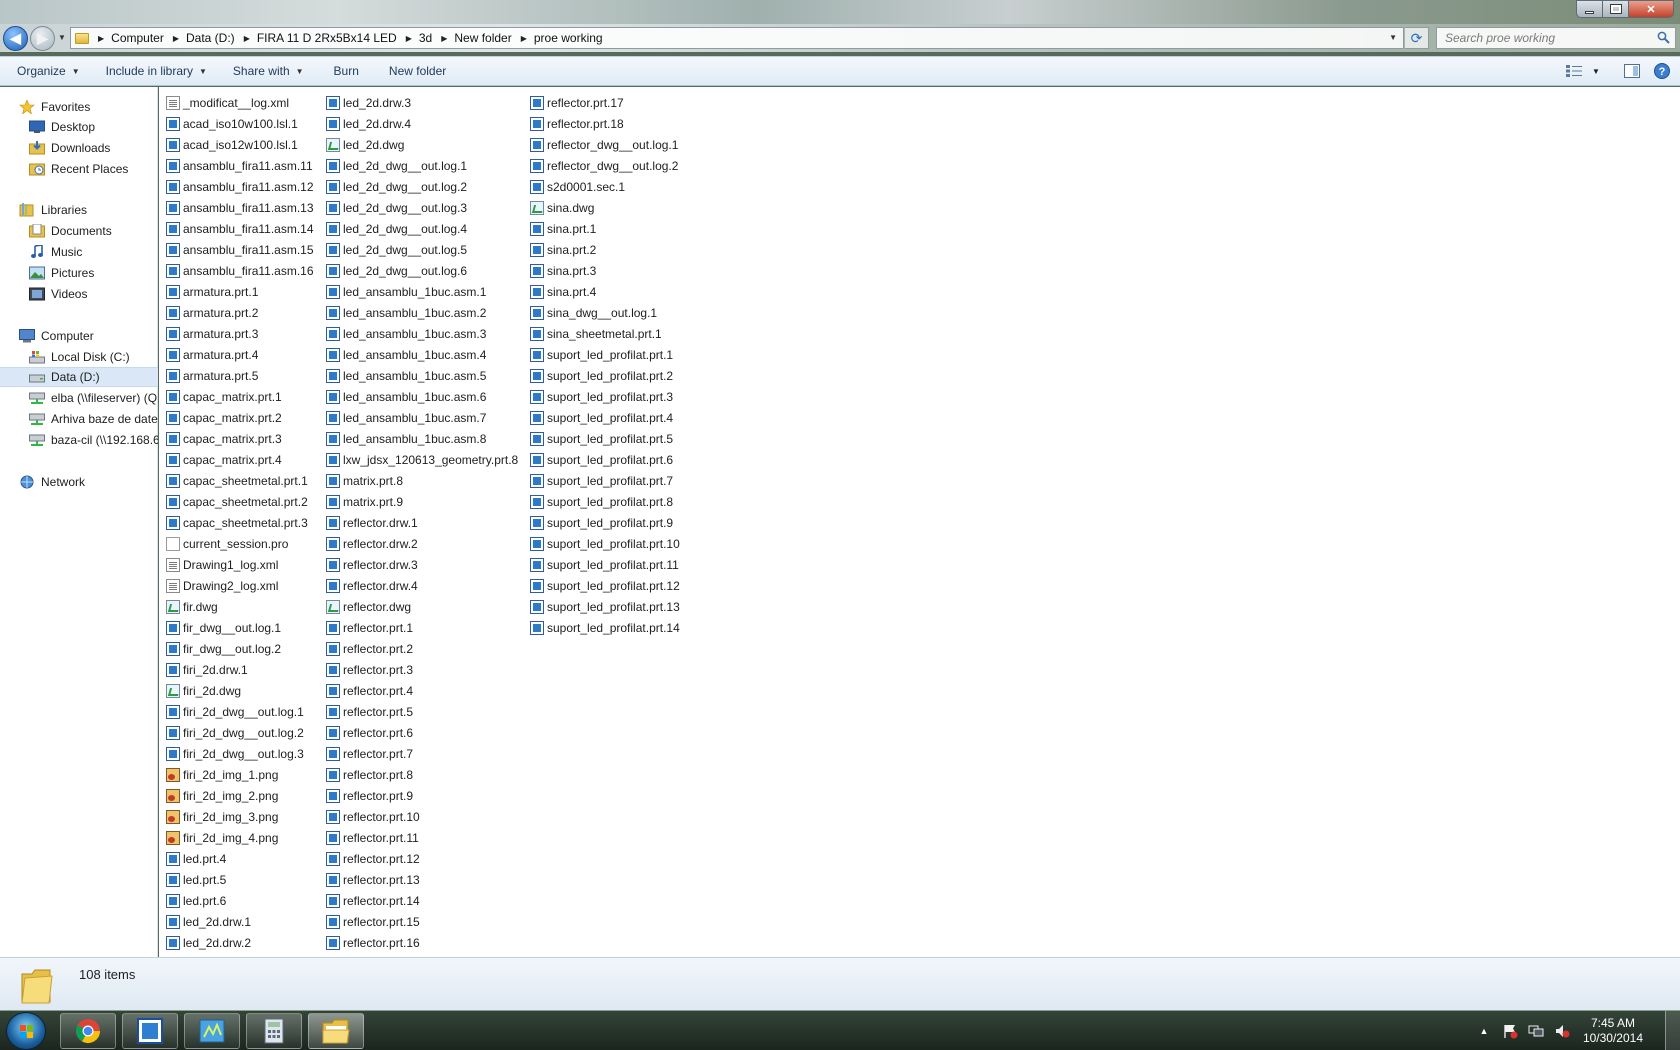  Describe the element at coordinates (203, 691) in the screenshot. I see `file-item: firi_2d.dwg` at that location.